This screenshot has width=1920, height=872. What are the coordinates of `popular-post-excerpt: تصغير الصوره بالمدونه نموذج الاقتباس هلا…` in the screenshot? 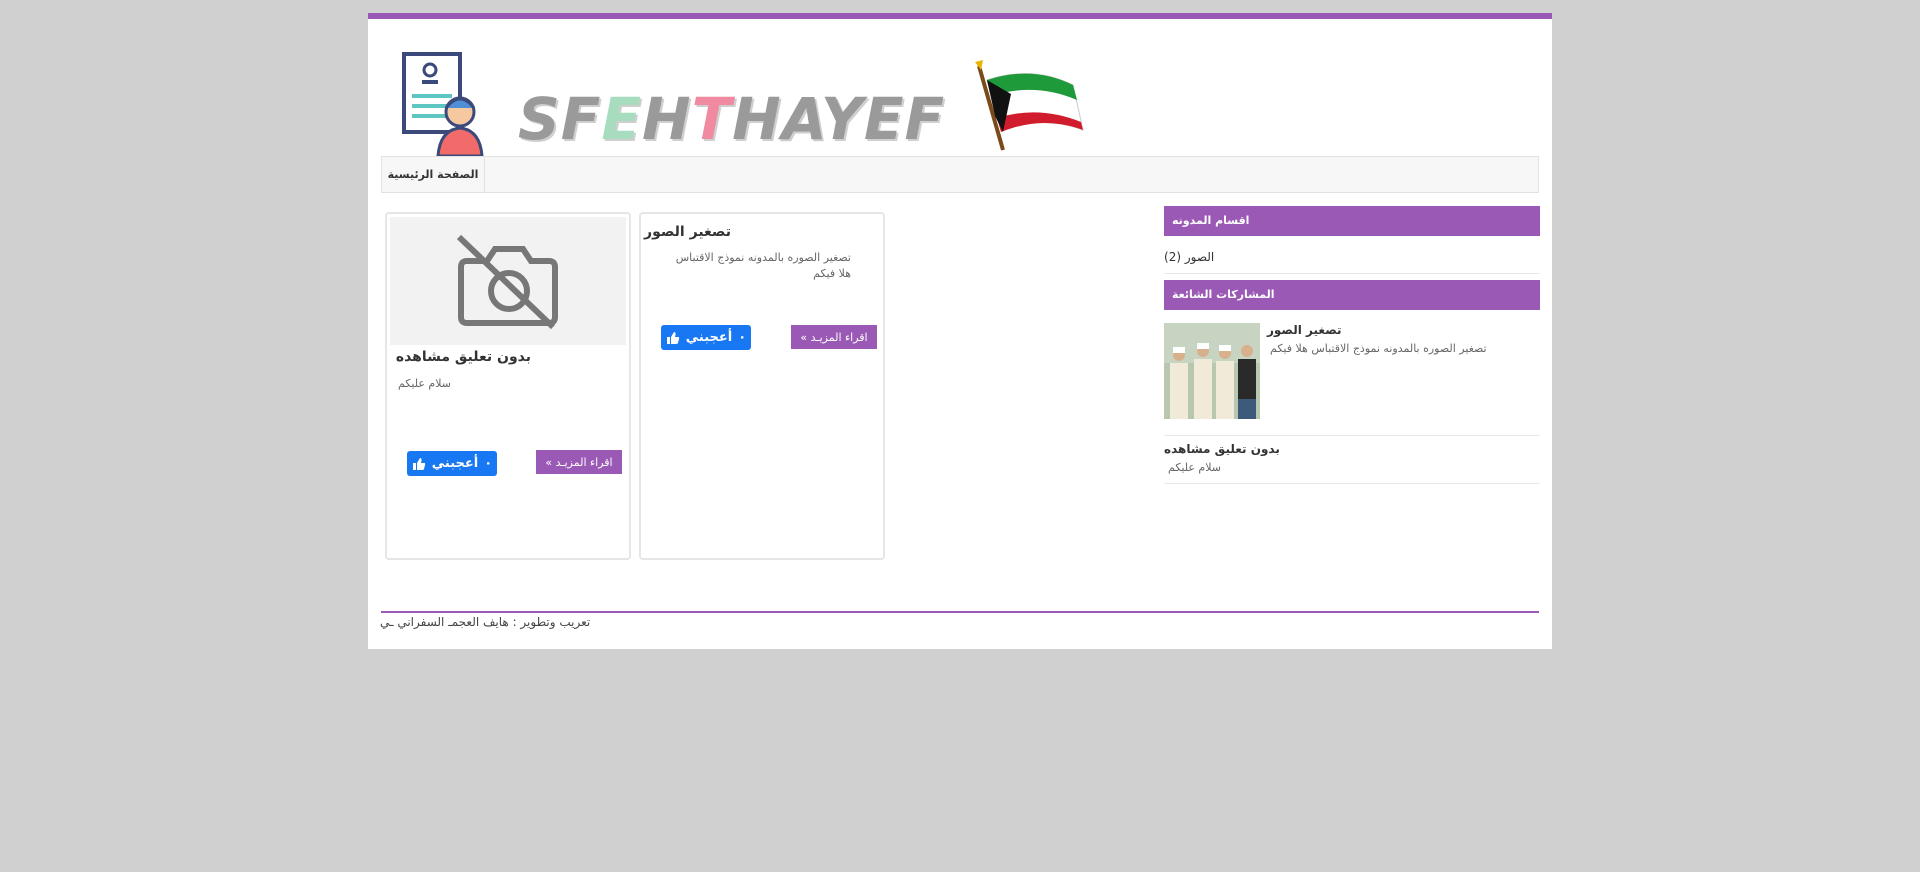 It's located at (1378, 348).